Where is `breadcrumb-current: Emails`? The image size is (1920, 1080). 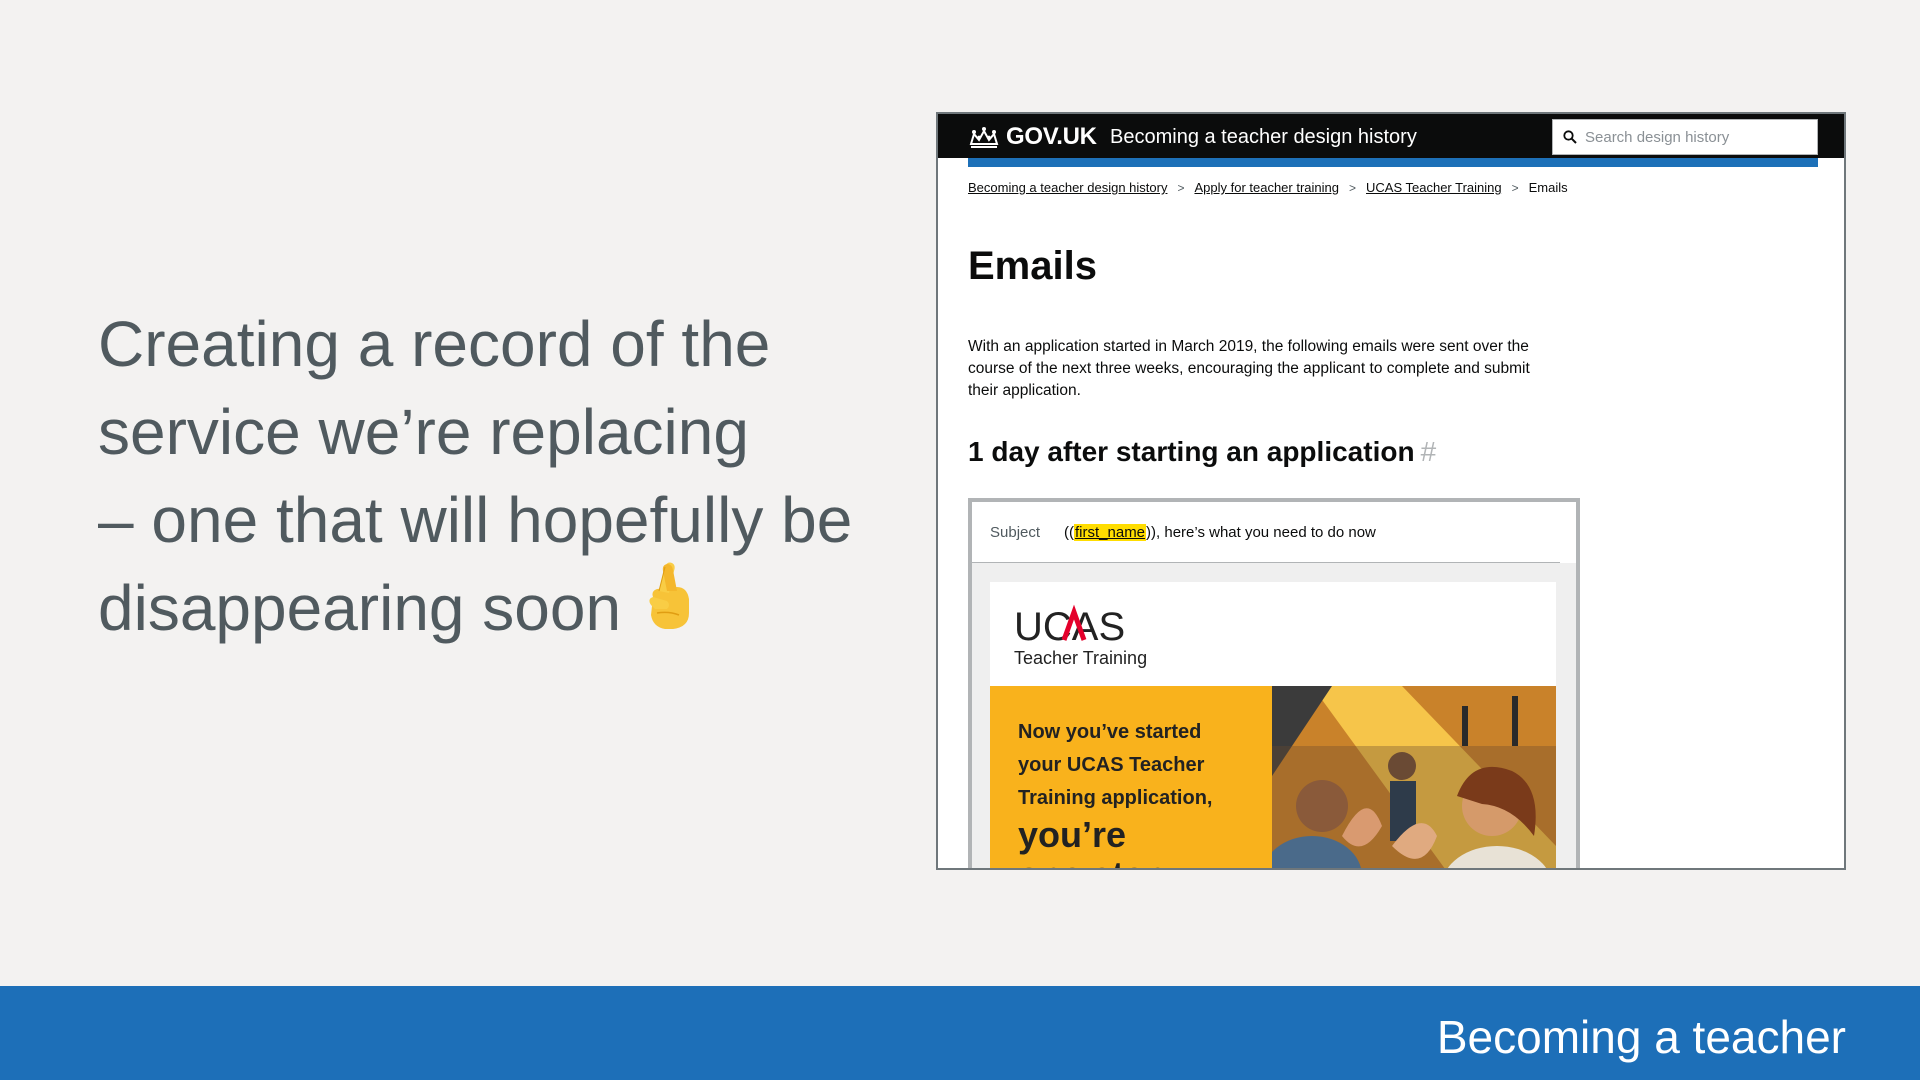
breadcrumb-current: Emails is located at coordinates (1548, 187).